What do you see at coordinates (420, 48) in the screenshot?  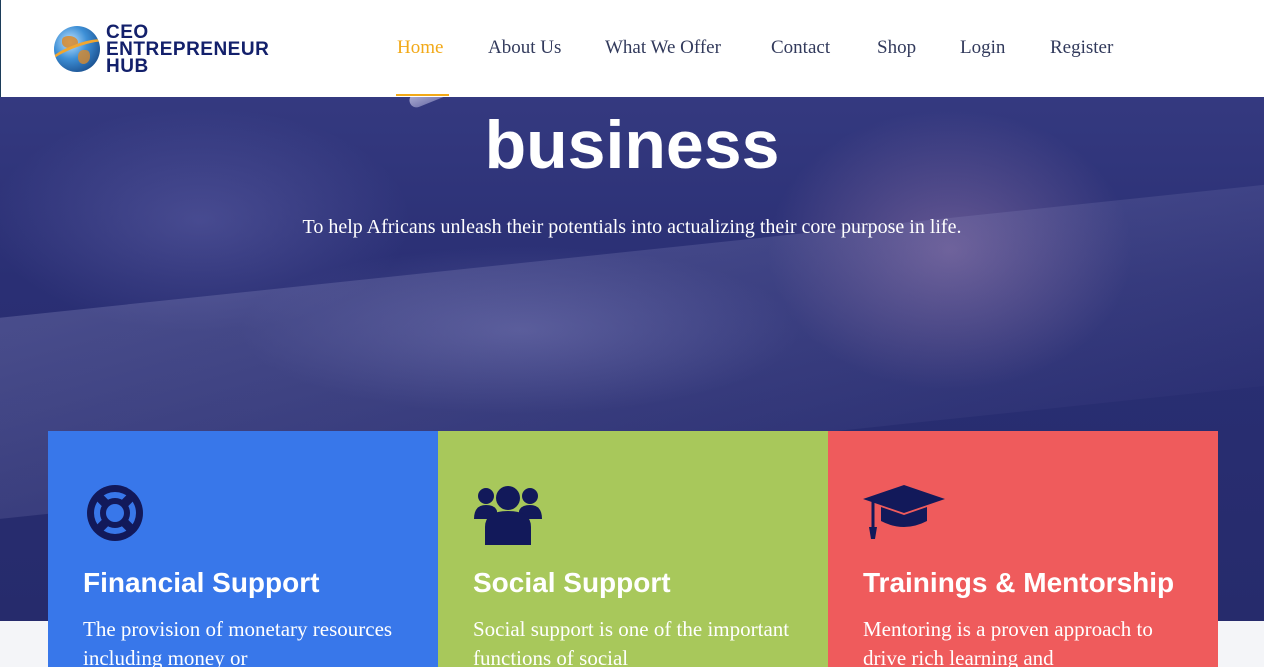 I see `nav-home: Home` at bounding box center [420, 48].